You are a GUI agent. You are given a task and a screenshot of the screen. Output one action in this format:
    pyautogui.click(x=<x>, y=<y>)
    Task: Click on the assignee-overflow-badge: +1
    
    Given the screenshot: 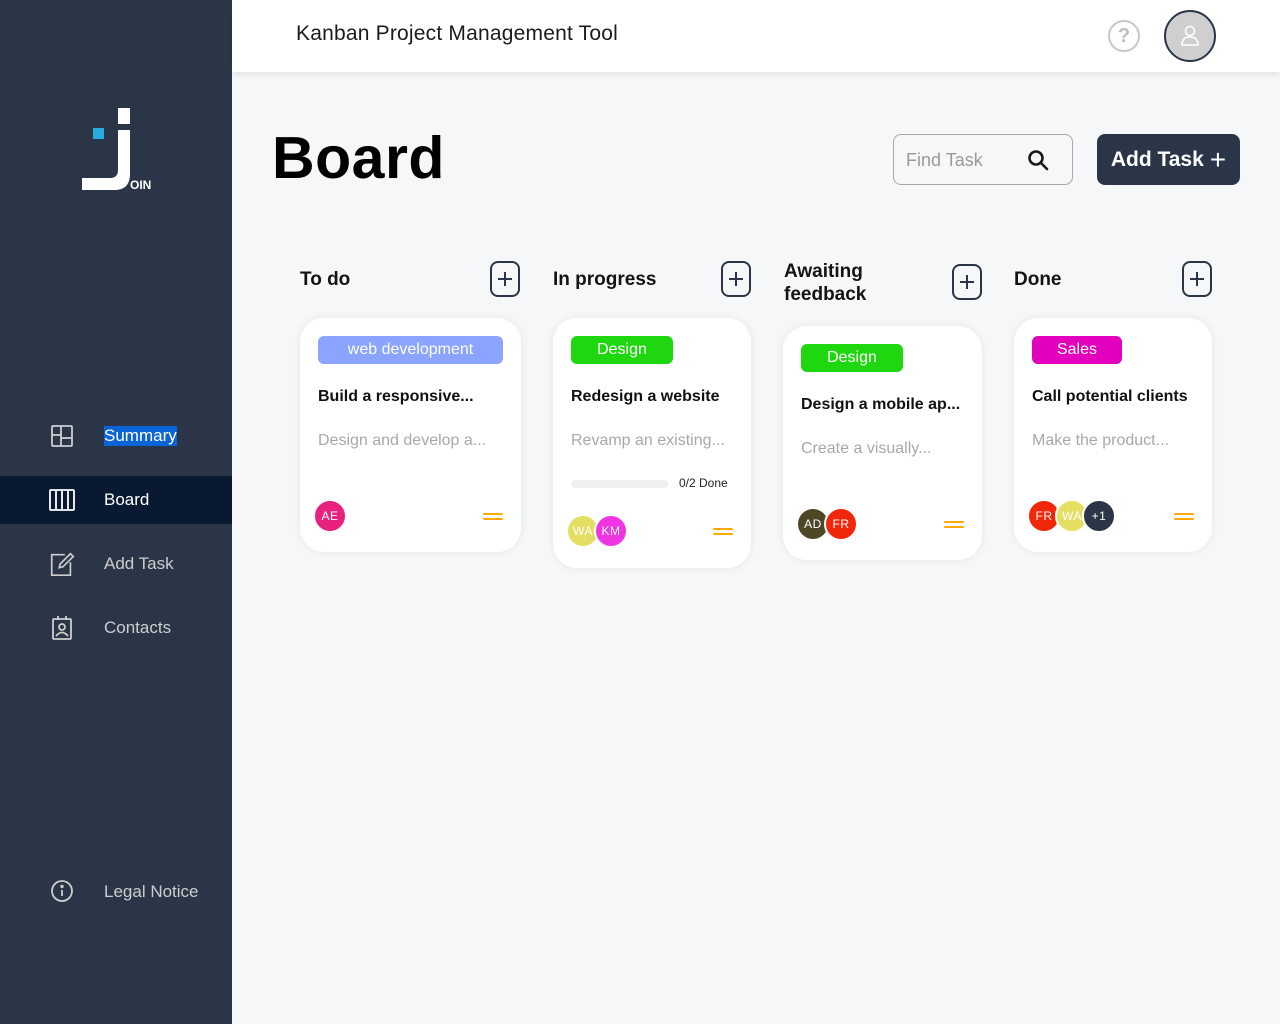 What is the action you would take?
    pyautogui.click(x=1099, y=516)
    